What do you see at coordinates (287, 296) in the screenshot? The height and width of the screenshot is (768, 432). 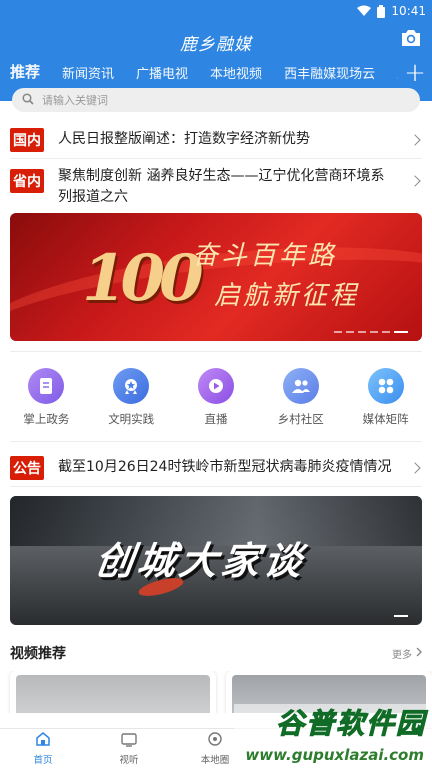 I see `banner-headline-2: 启航新征程` at bounding box center [287, 296].